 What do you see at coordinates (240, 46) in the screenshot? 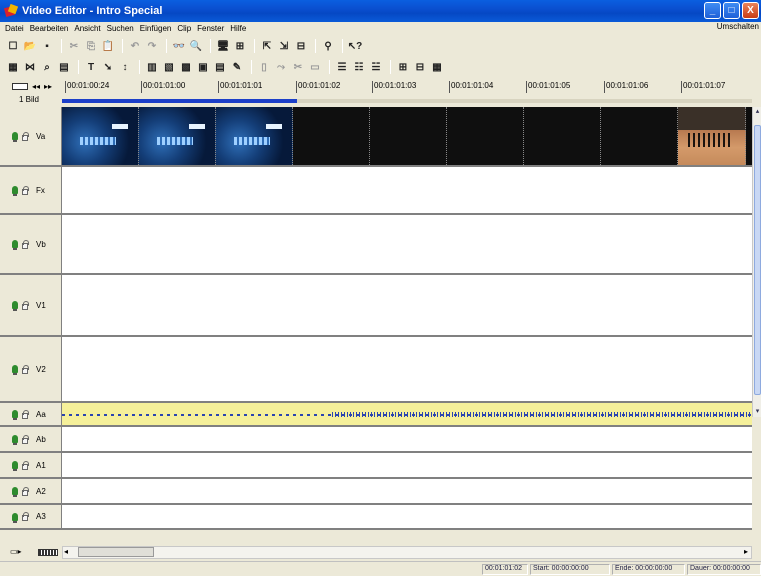
I see `split-icon: ⊞` at bounding box center [240, 46].